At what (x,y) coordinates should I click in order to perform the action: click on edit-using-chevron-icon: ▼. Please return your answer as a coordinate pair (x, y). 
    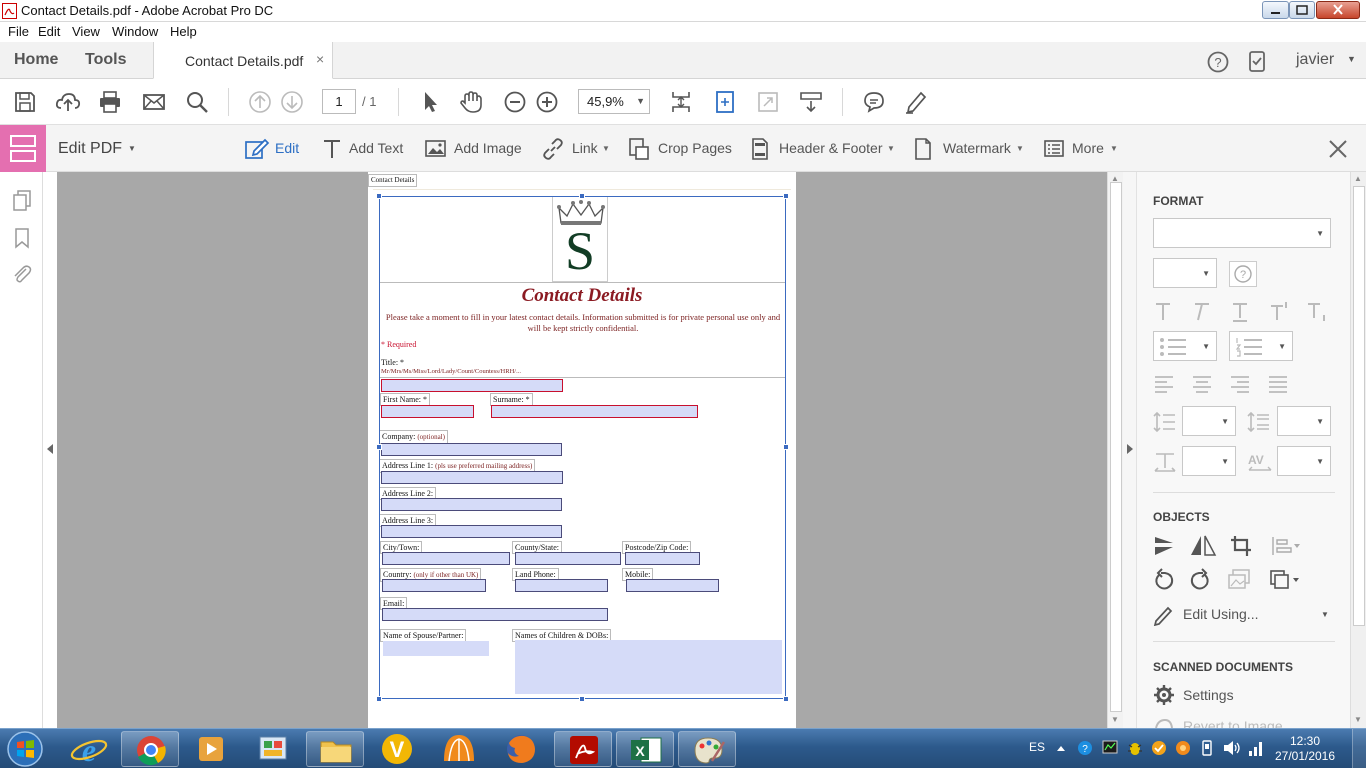
    Looking at the image, I should click on (1325, 614).